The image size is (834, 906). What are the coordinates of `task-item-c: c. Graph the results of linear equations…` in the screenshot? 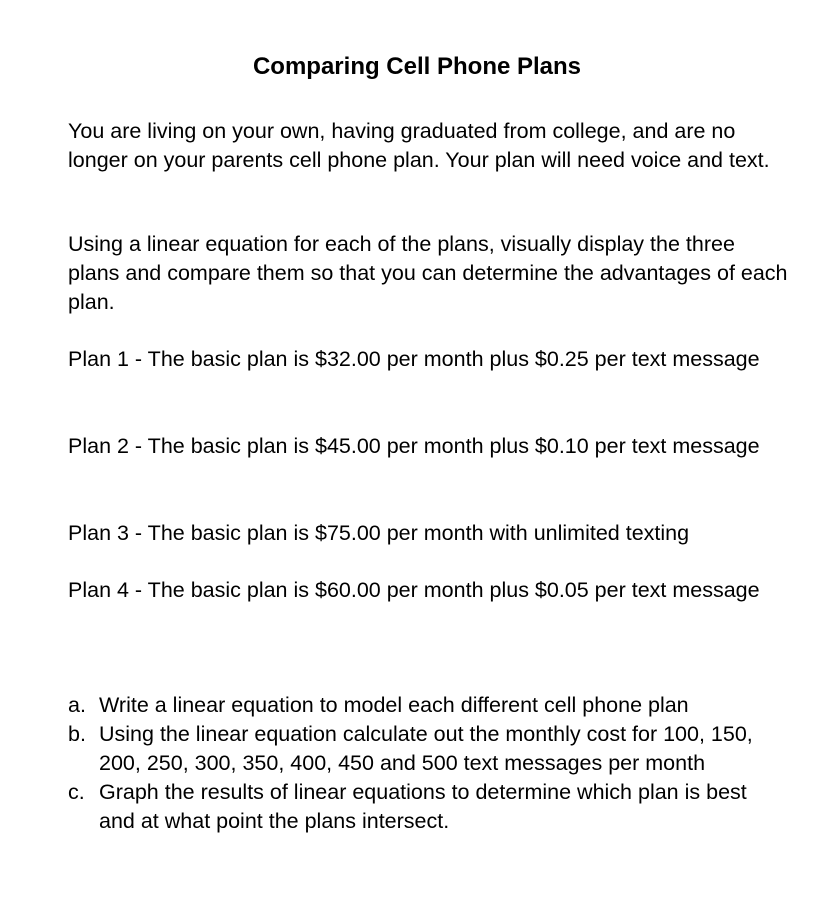 It's located at (428, 807).